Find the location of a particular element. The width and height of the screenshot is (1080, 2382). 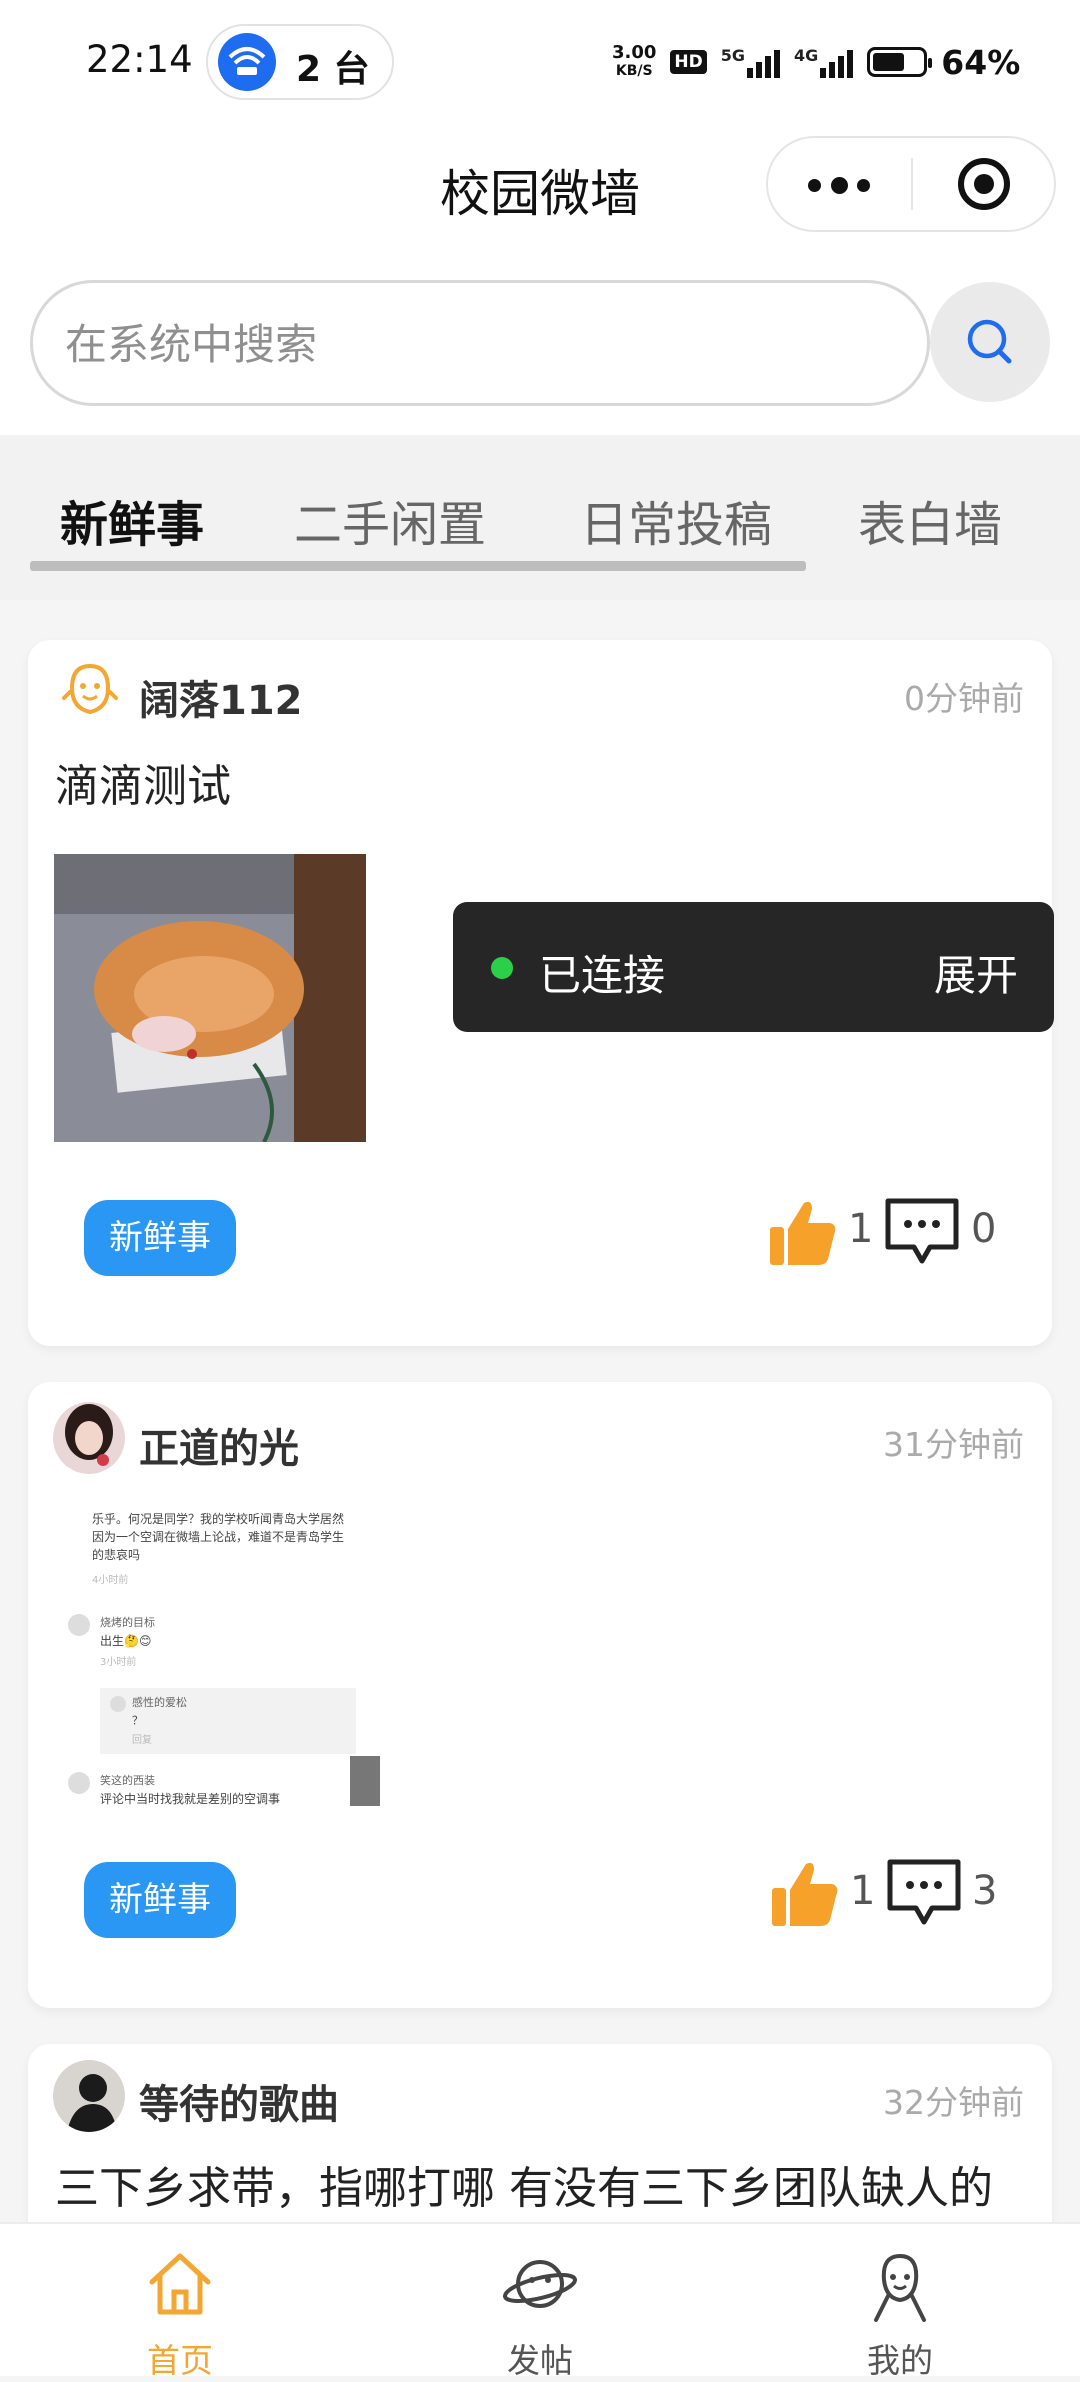

search-row is located at coordinates (540, 347).